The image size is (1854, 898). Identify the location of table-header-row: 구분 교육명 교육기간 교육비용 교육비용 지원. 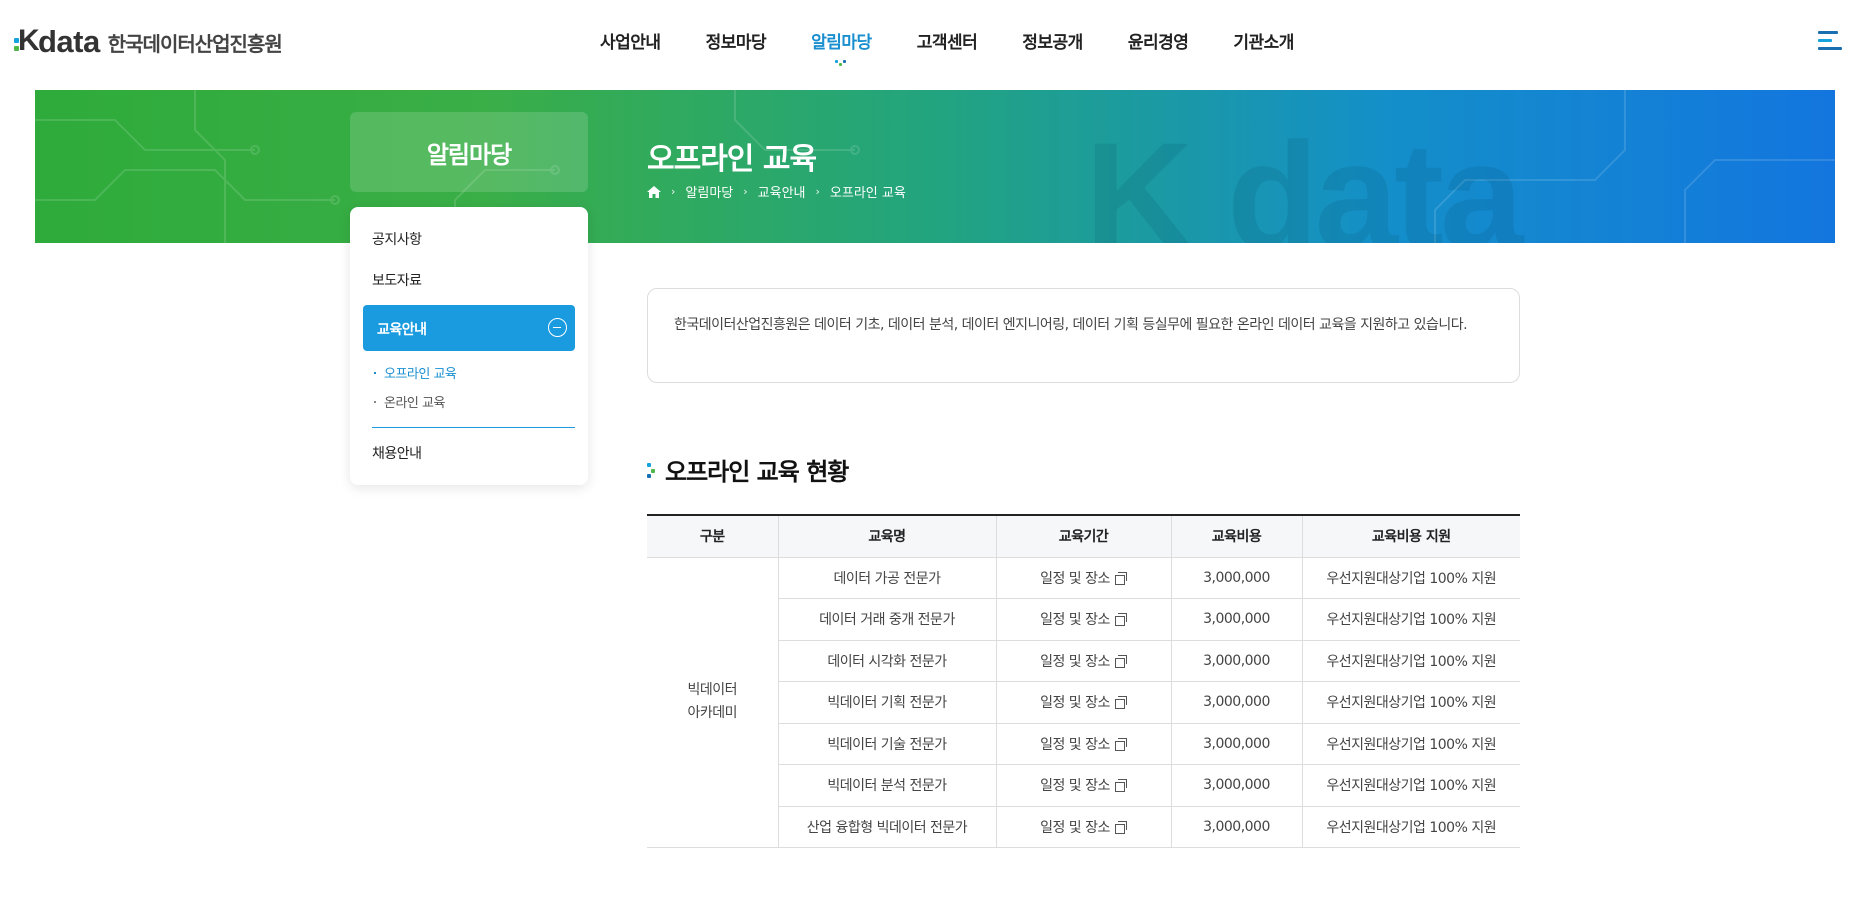
(1083, 536).